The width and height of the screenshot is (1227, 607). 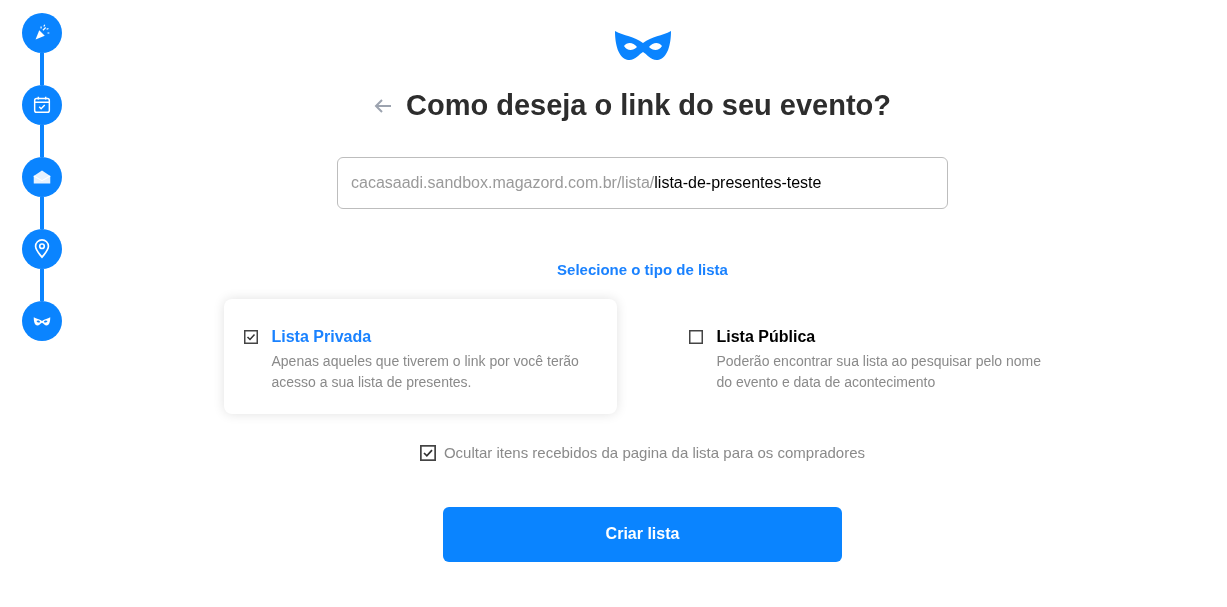 I want to click on option-description: Poderão encontrar sua lista ao pesquisar pelo nome do evento e data de acontecimento, so click(x=879, y=372).